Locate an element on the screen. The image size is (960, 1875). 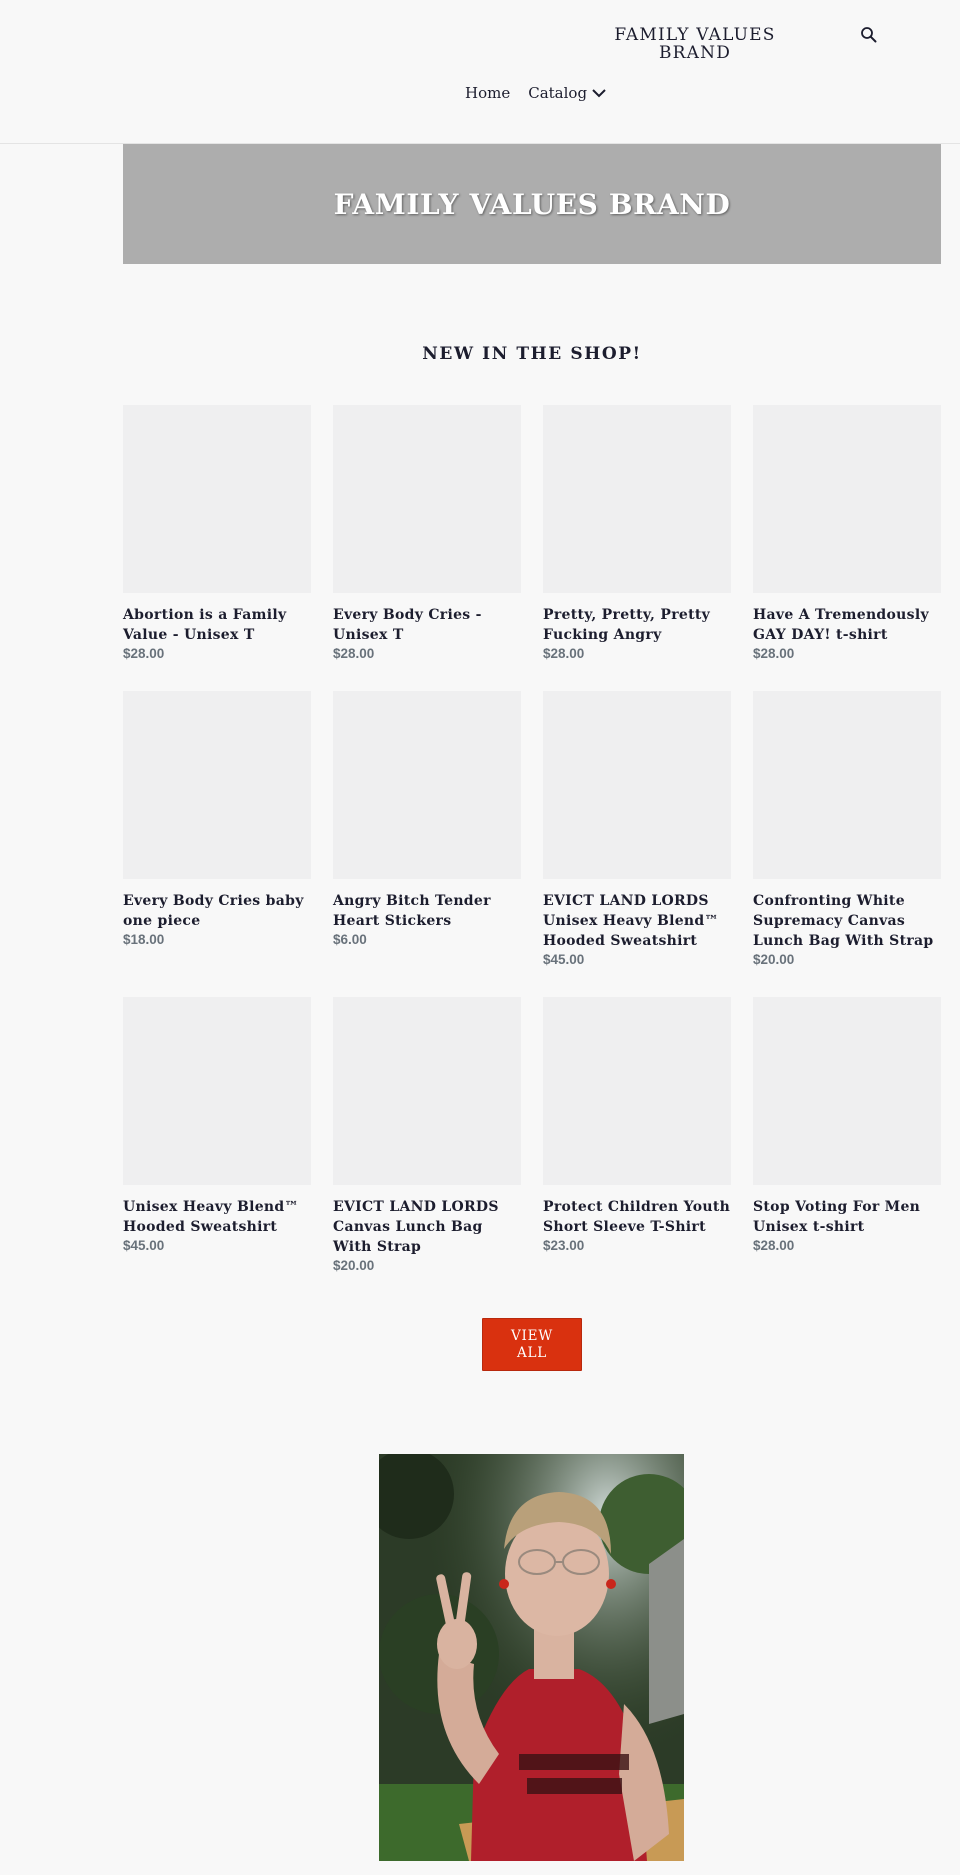
site-logo: FAMILY VALUES BRAND is located at coordinates (695, 44).